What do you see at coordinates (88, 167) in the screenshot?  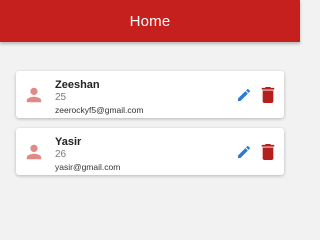 I see `user-email: yasir@gmail.com` at bounding box center [88, 167].